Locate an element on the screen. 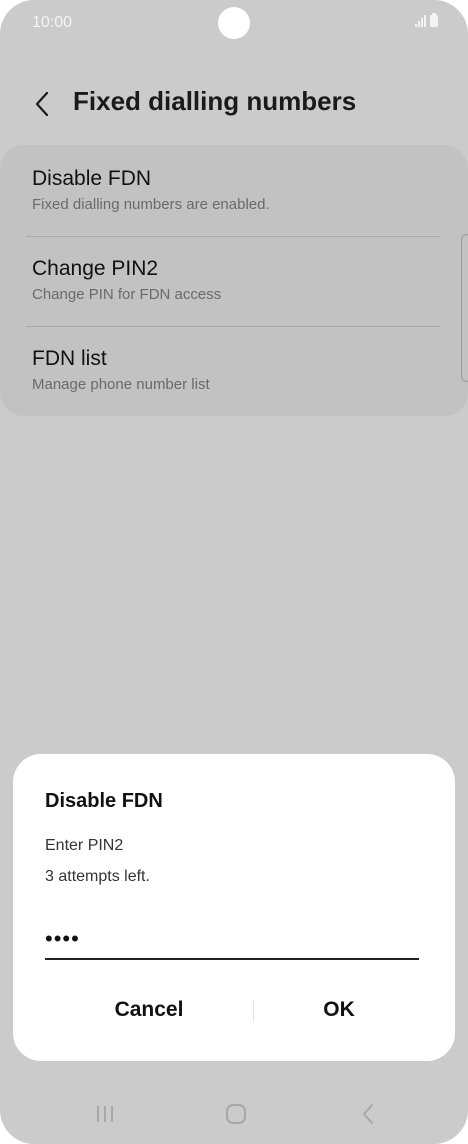  setting-subtitle: Manage phone number list is located at coordinates (121, 384).